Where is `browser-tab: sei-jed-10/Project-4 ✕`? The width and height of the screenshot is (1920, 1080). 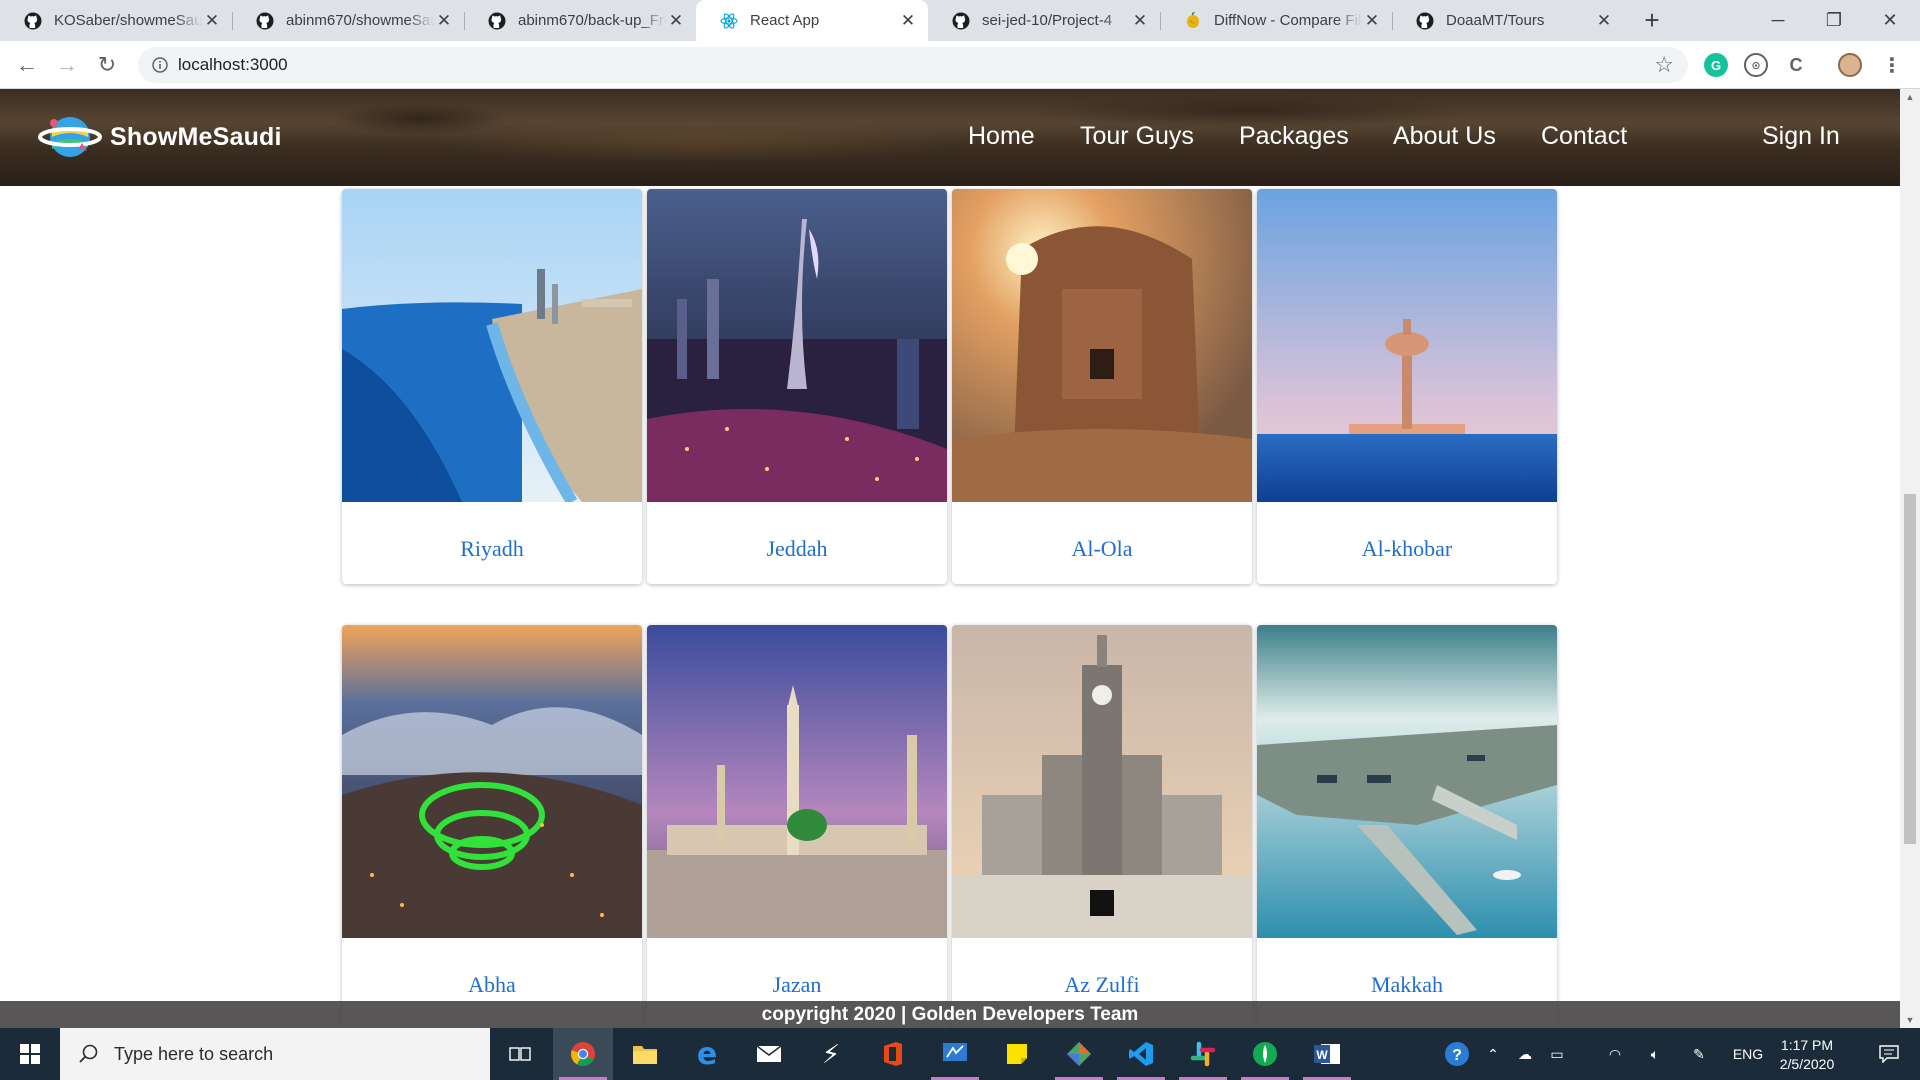 browser-tab: sei-jed-10/Project-4 ✕ is located at coordinates (1044, 20).